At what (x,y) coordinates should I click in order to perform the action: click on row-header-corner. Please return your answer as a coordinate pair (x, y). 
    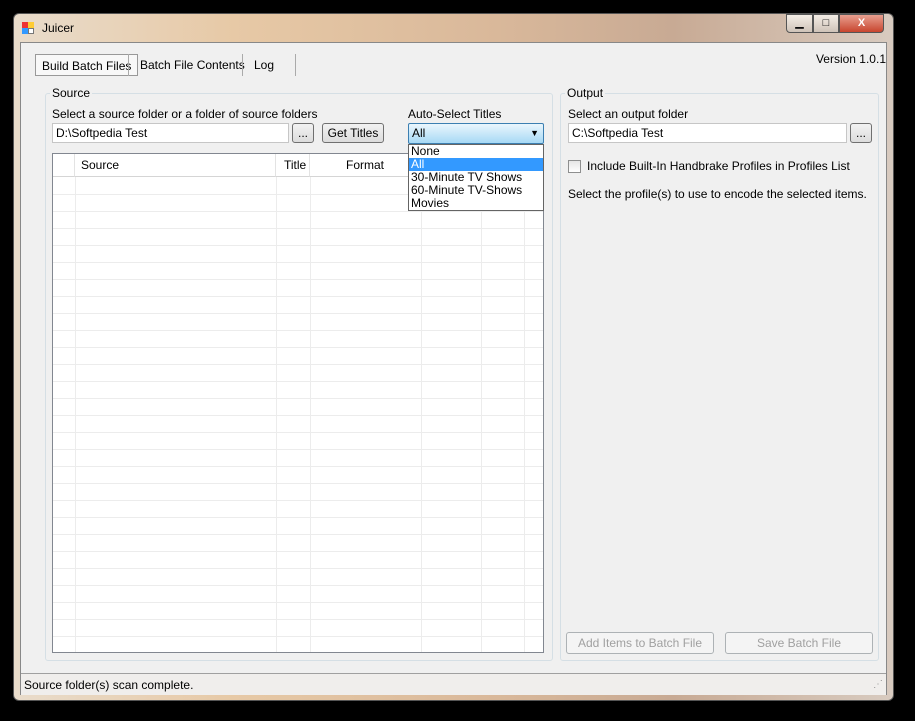
    Looking at the image, I should click on (64, 165).